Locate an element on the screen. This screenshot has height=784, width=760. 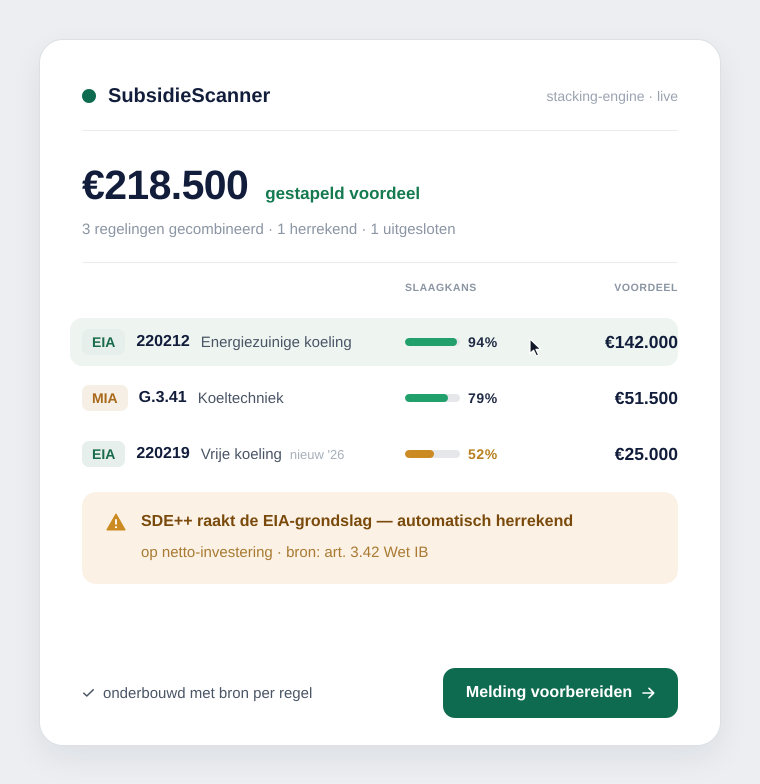
scheme-code: G.3.41 is located at coordinates (162, 398).